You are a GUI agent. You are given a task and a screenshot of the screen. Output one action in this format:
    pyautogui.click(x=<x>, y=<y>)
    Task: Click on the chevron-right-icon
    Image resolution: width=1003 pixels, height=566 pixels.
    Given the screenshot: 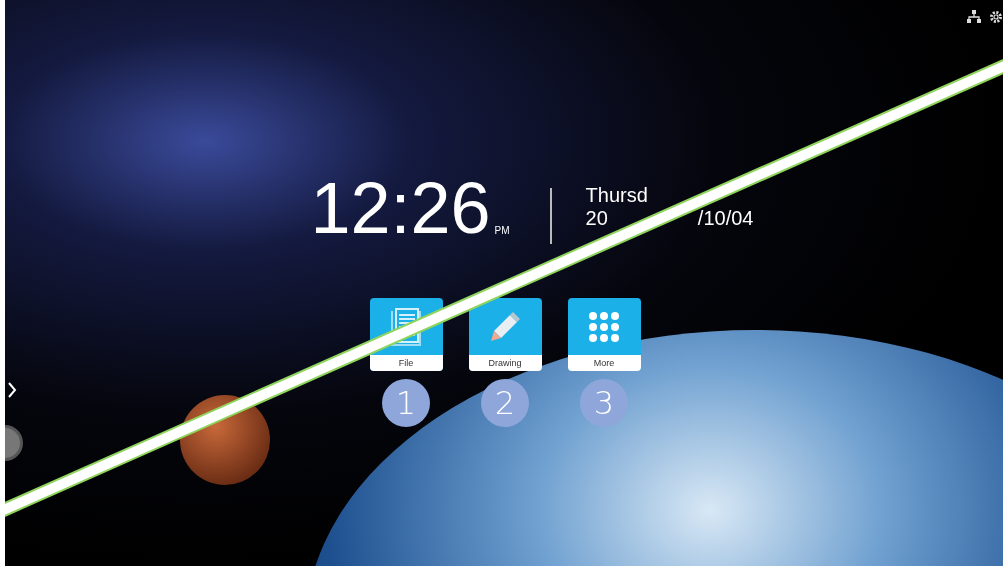 What is the action you would take?
    pyautogui.click(x=12, y=390)
    